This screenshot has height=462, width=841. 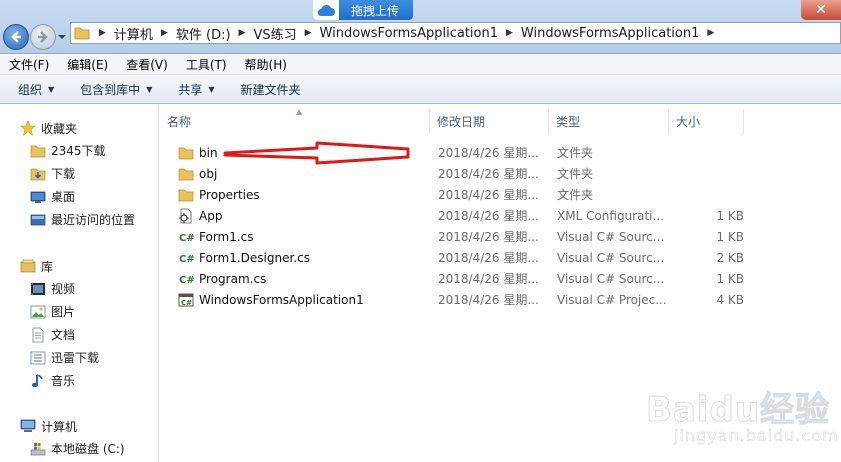 I want to click on nav-item-2345-downloads: 2345下载, so click(x=79, y=150).